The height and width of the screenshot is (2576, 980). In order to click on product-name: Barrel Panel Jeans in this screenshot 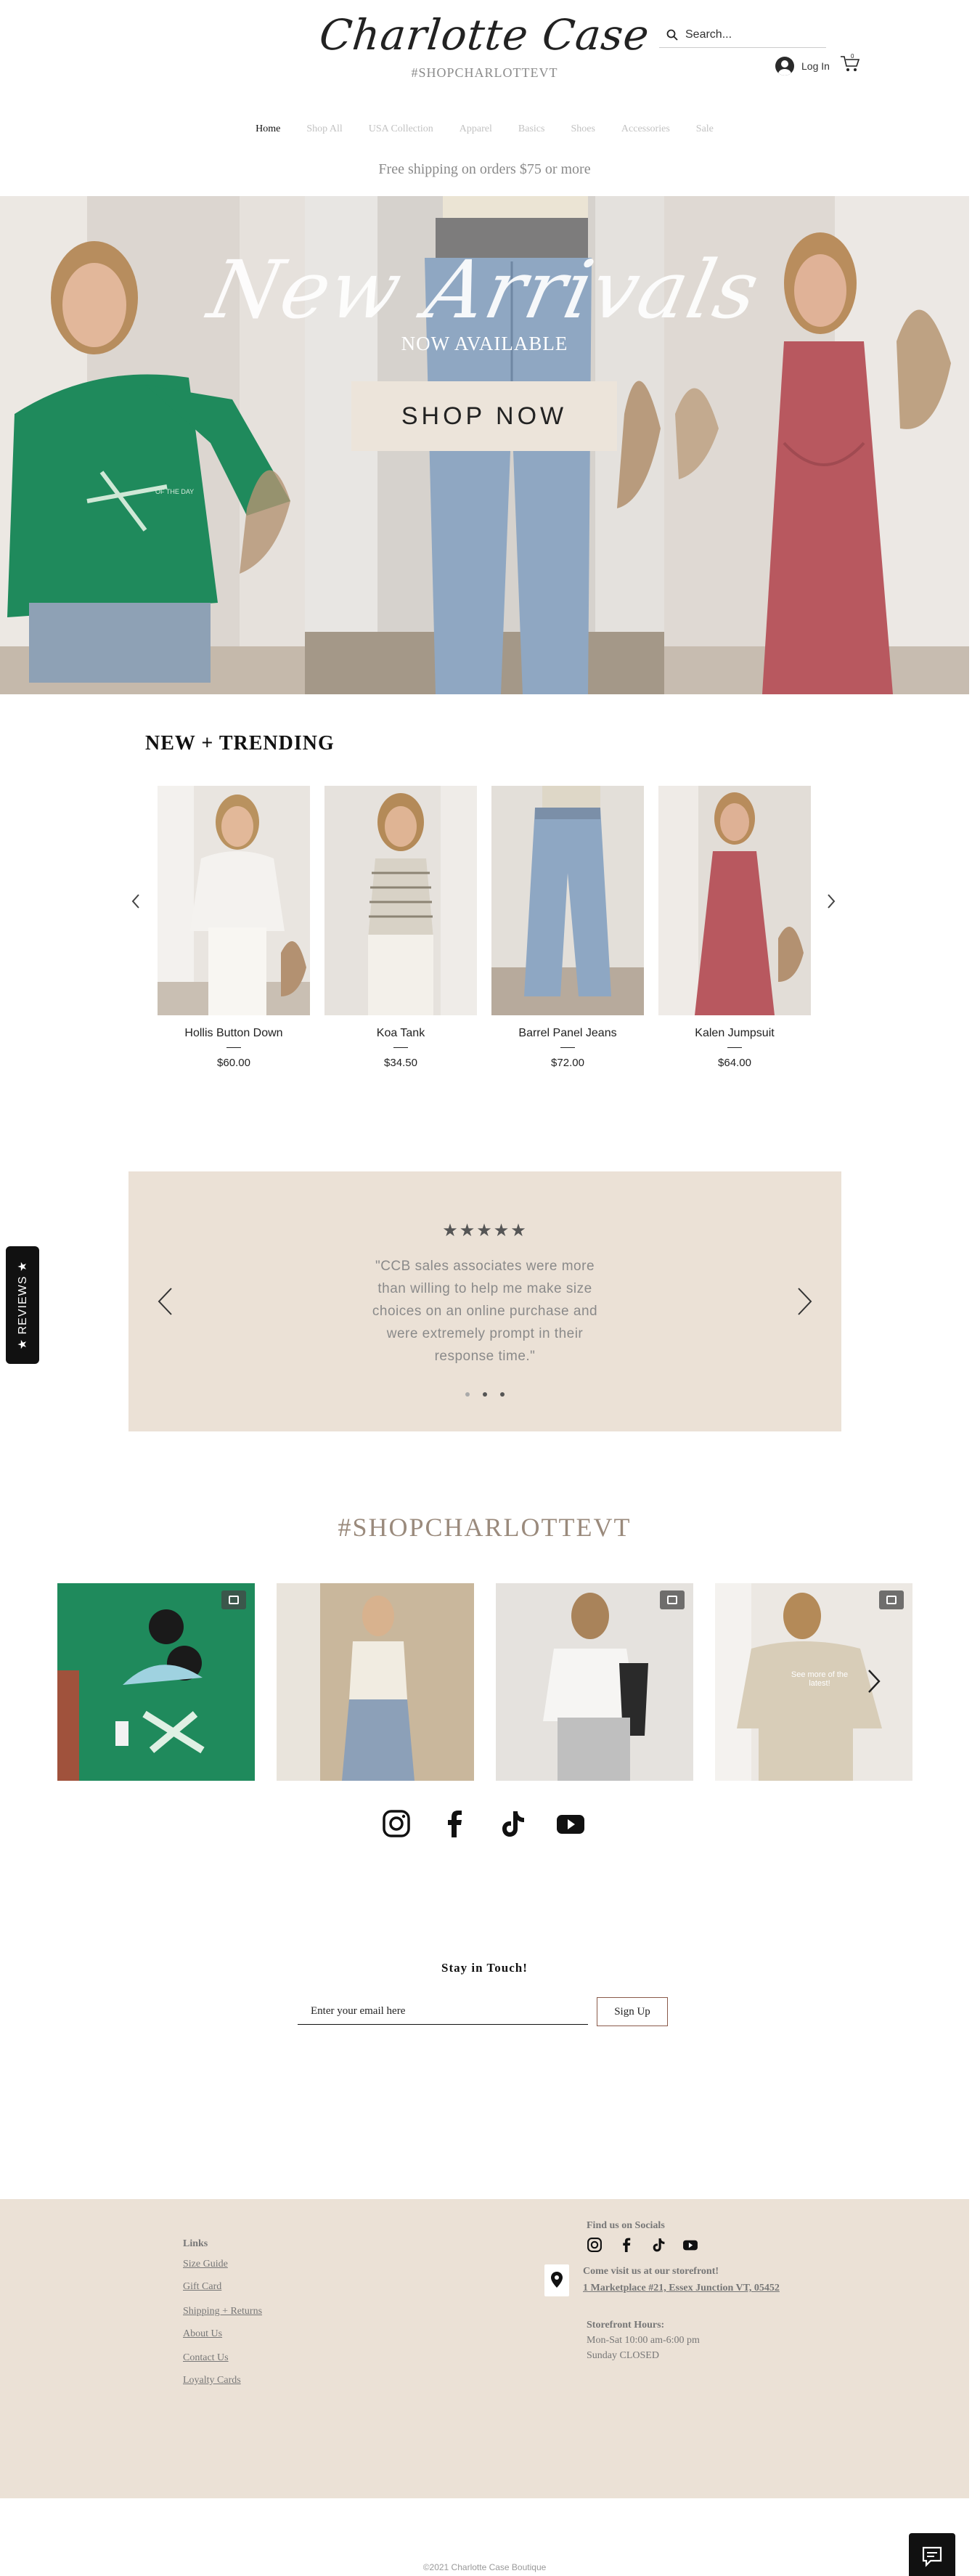, I will do `click(567, 1033)`.